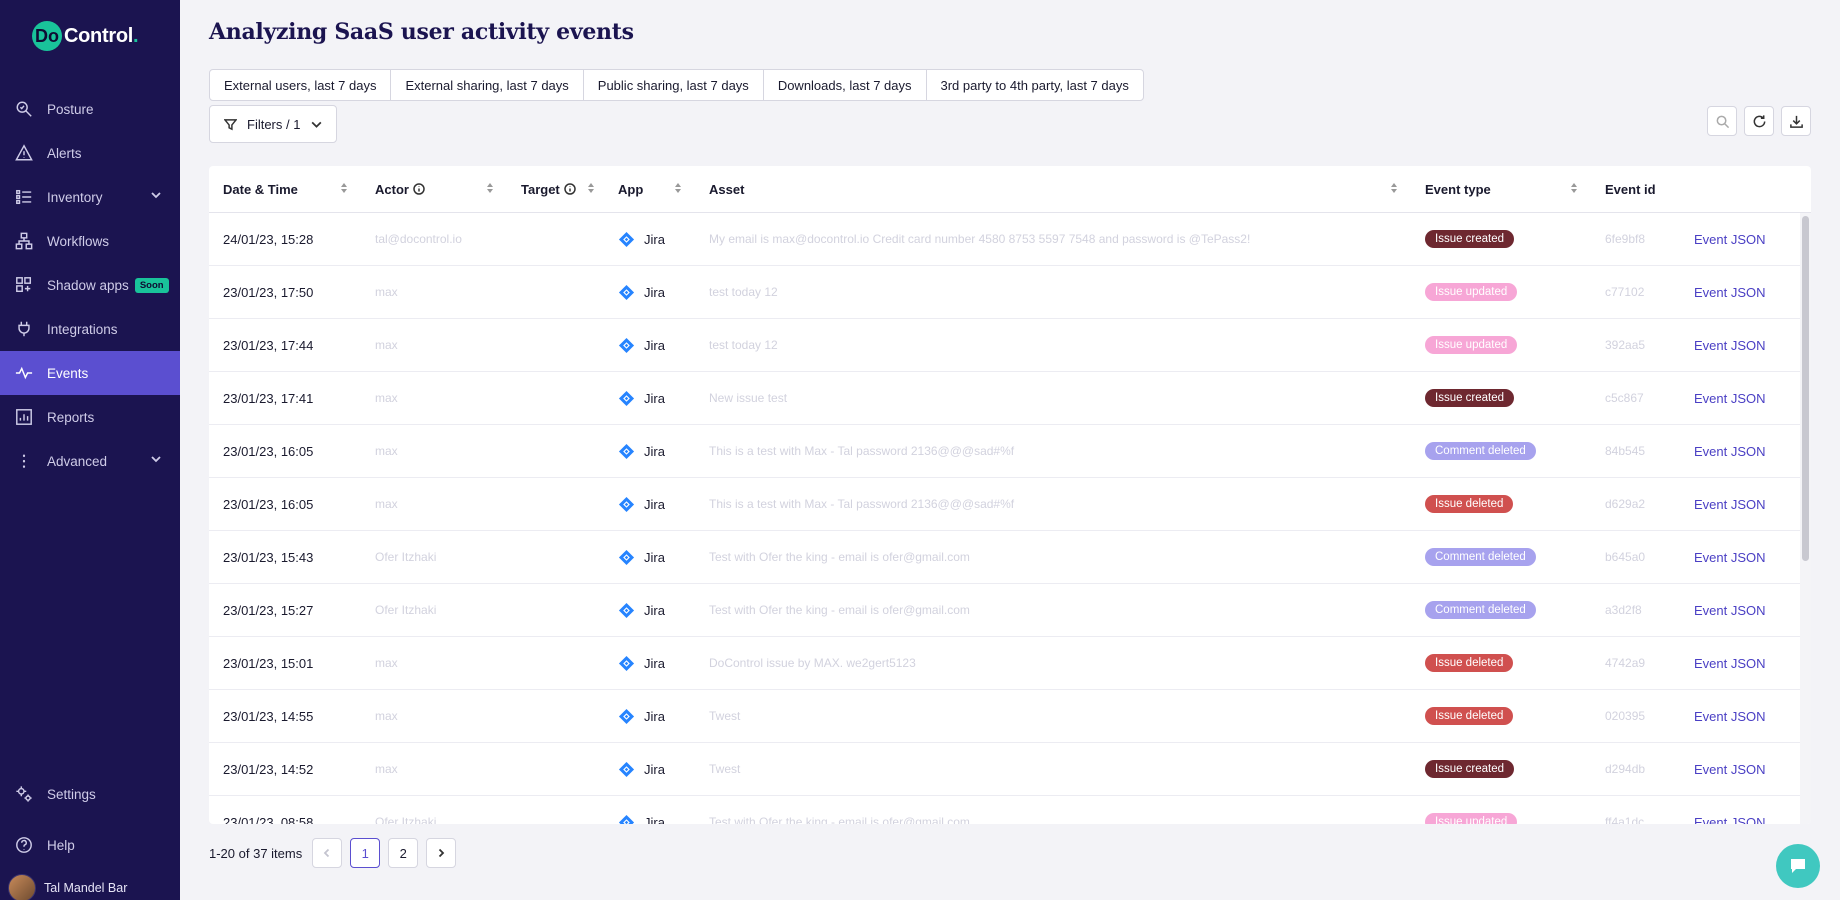  What do you see at coordinates (90, 461) in the screenshot?
I see `sidebar-item-advanced: Advanced` at bounding box center [90, 461].